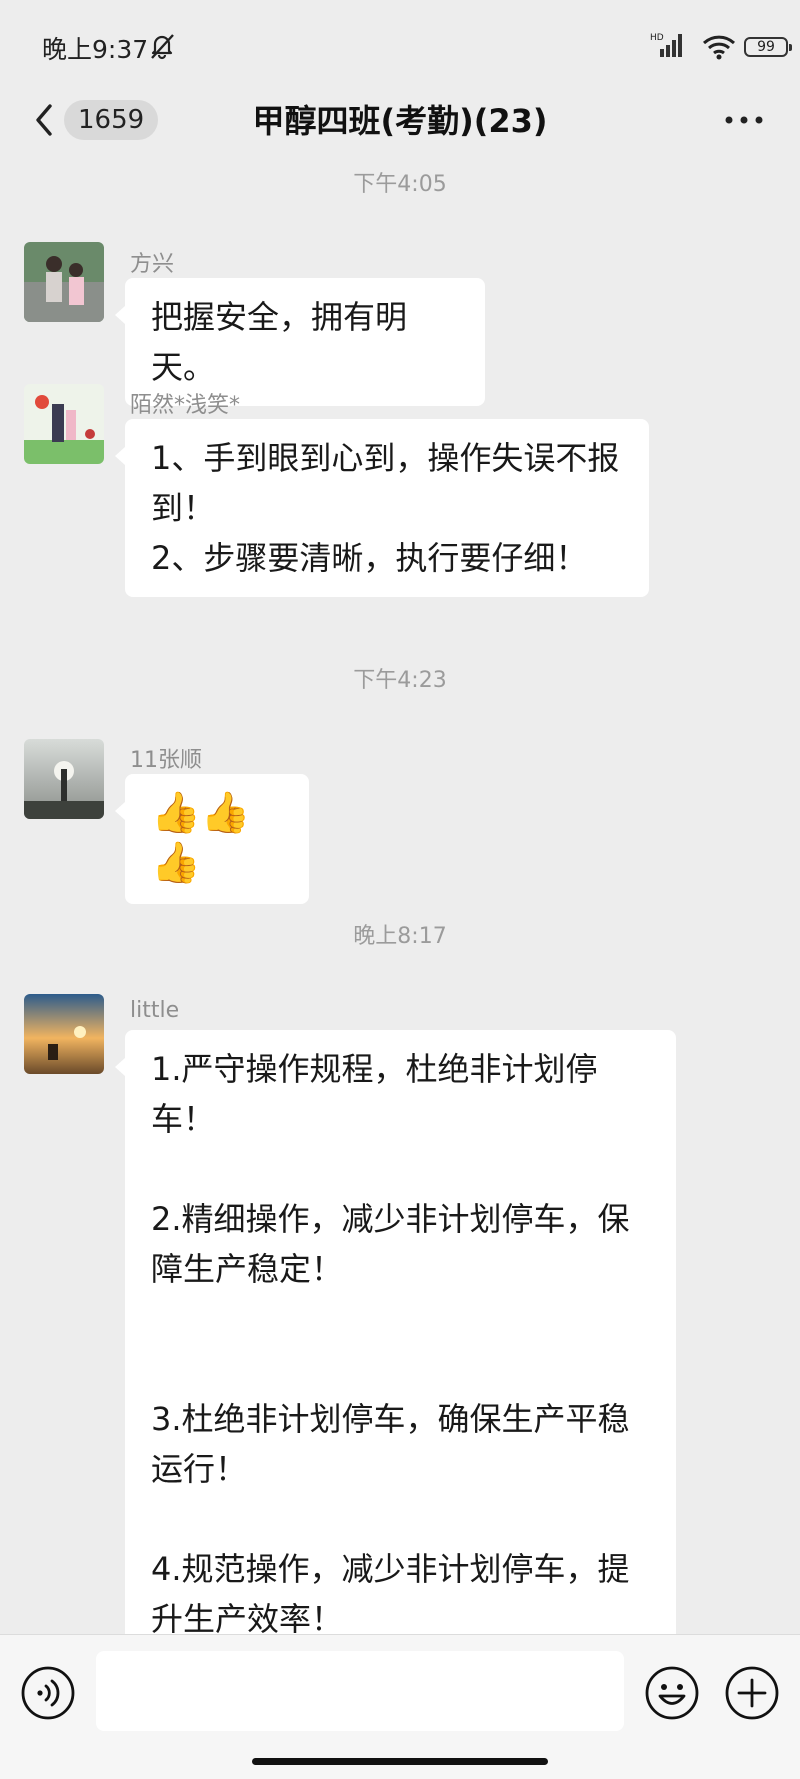 The image size is (800, 1779). Describe the element at coordinates (400, 46) in the screenshot. I see `status-bar: 晚上9:37 HD 99` at that location.